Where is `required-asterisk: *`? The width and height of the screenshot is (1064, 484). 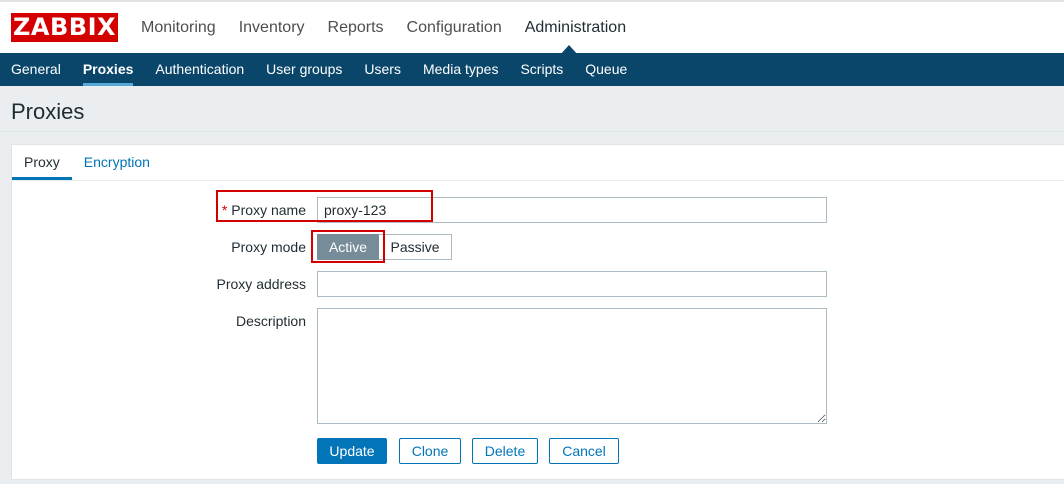 required-asterisk: * is located at coordinates (224, 210).